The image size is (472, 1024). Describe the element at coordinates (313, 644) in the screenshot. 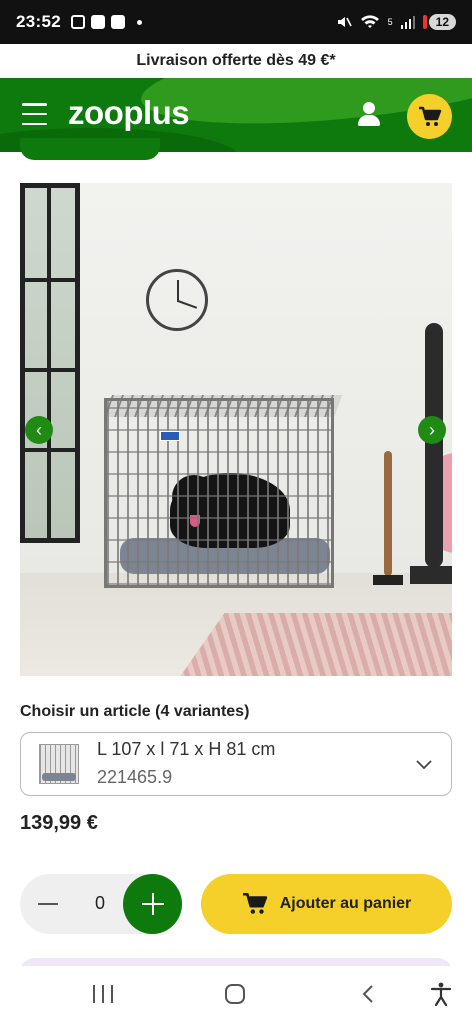

I see `rug` at that location.